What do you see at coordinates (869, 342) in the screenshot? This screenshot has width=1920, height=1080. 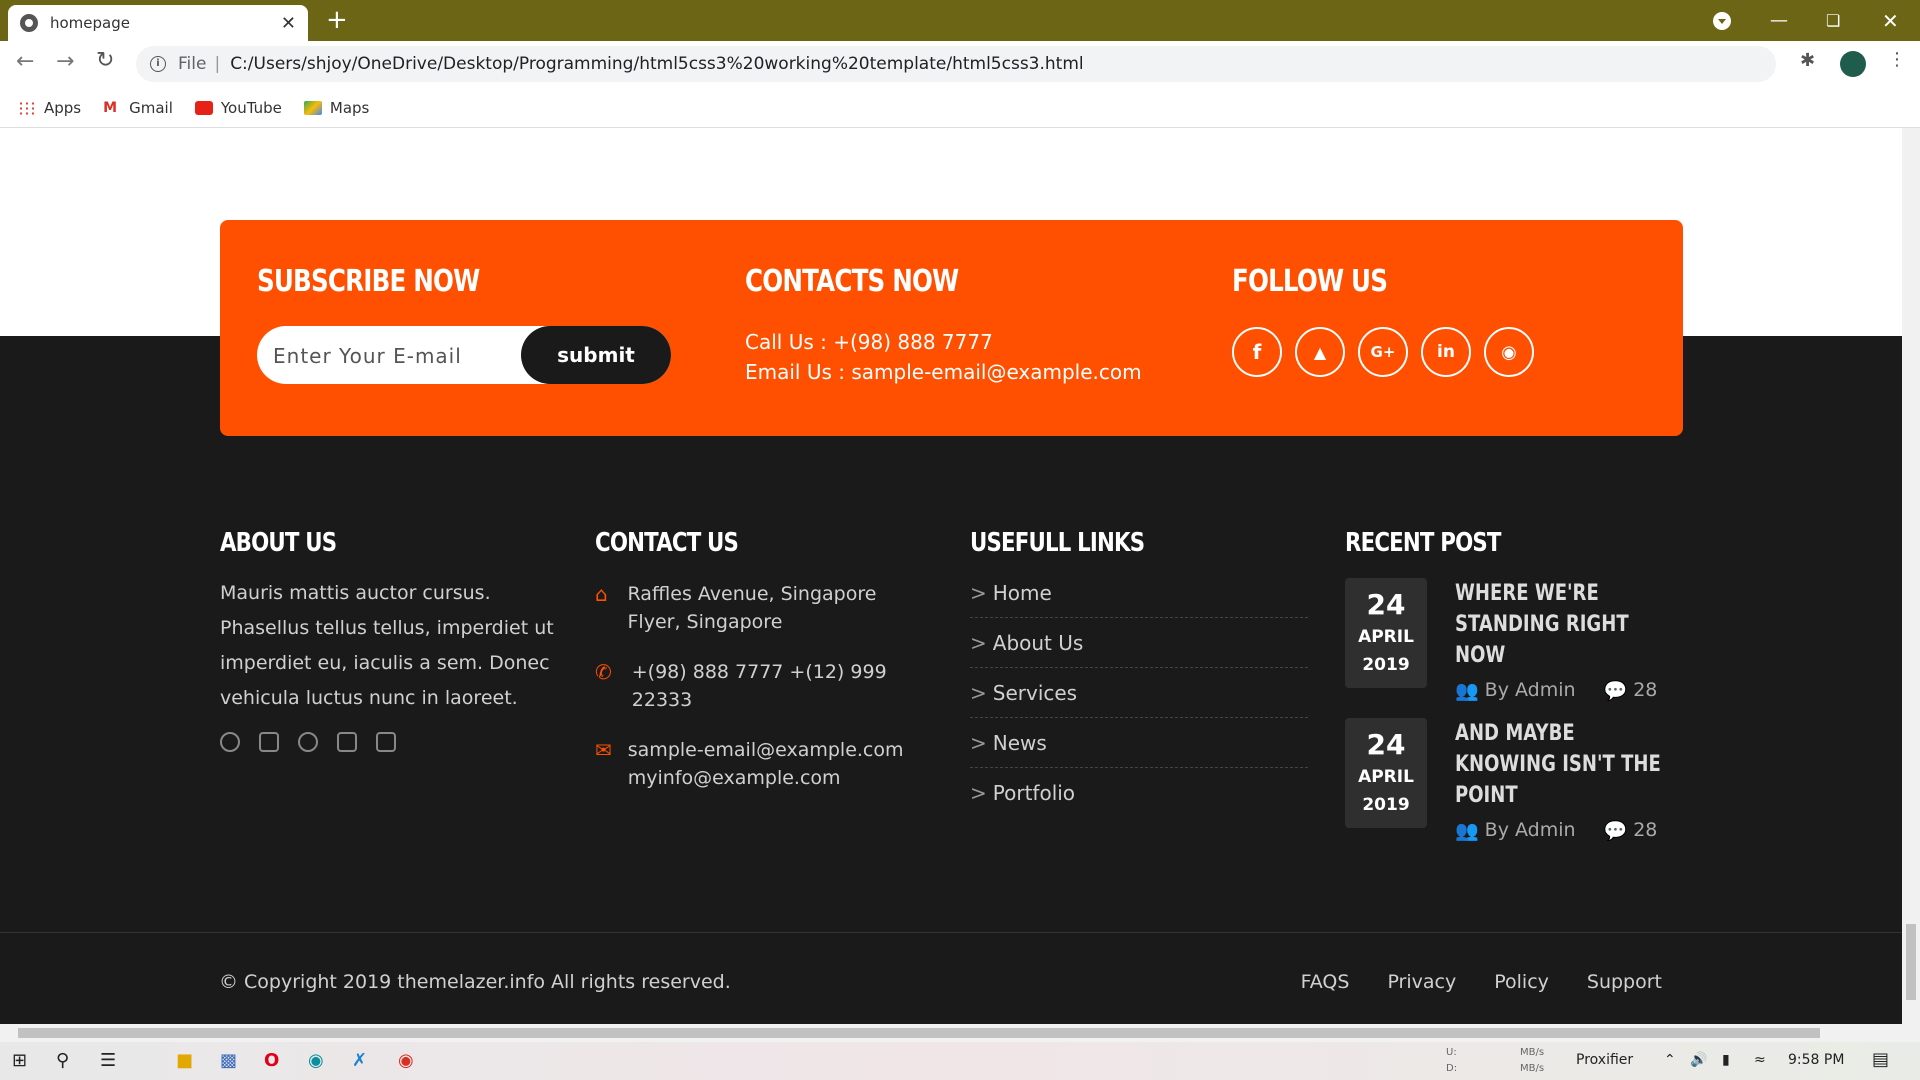 I see `call-us-text: Call Us : +(98) 888 7777` at bounding box center [869, 342].